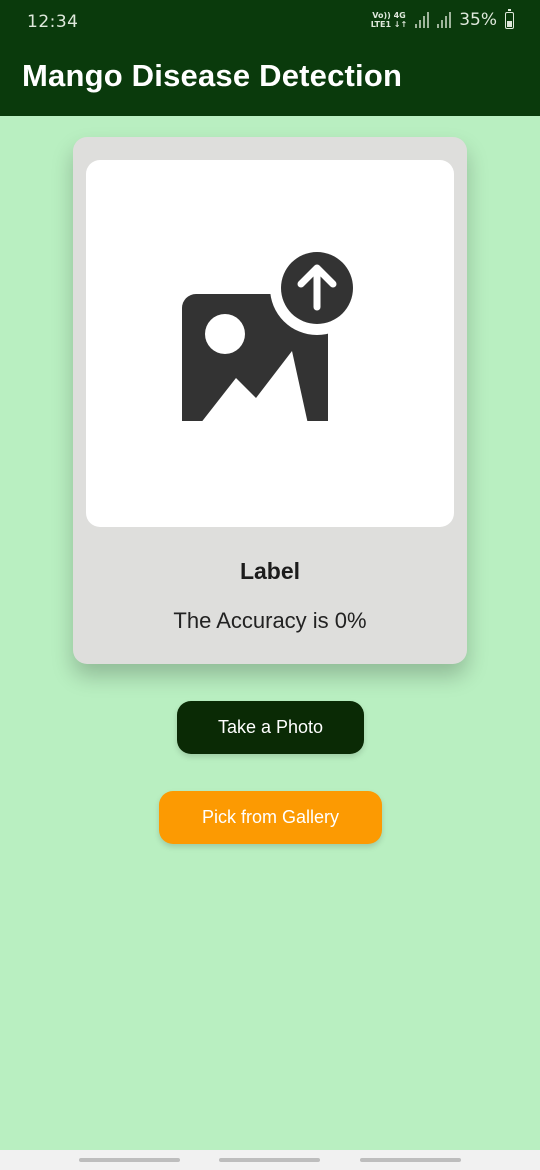 This screenshot has width=540, height=1170. Describe the element at coordinates (271, 333) in the screenshot. I see `image-upload-icon` at that location.